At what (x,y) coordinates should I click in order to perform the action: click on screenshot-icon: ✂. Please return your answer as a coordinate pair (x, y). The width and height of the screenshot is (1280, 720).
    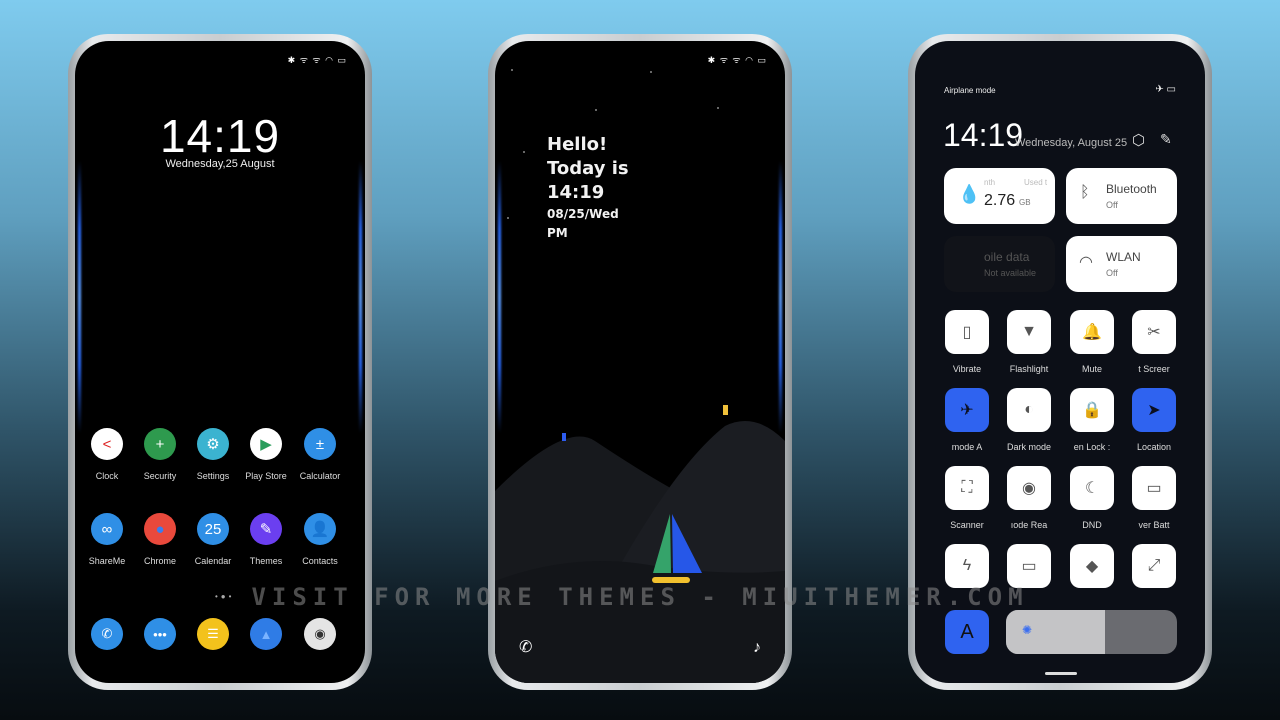
    Looking at the image, I should click on (1154, 332).